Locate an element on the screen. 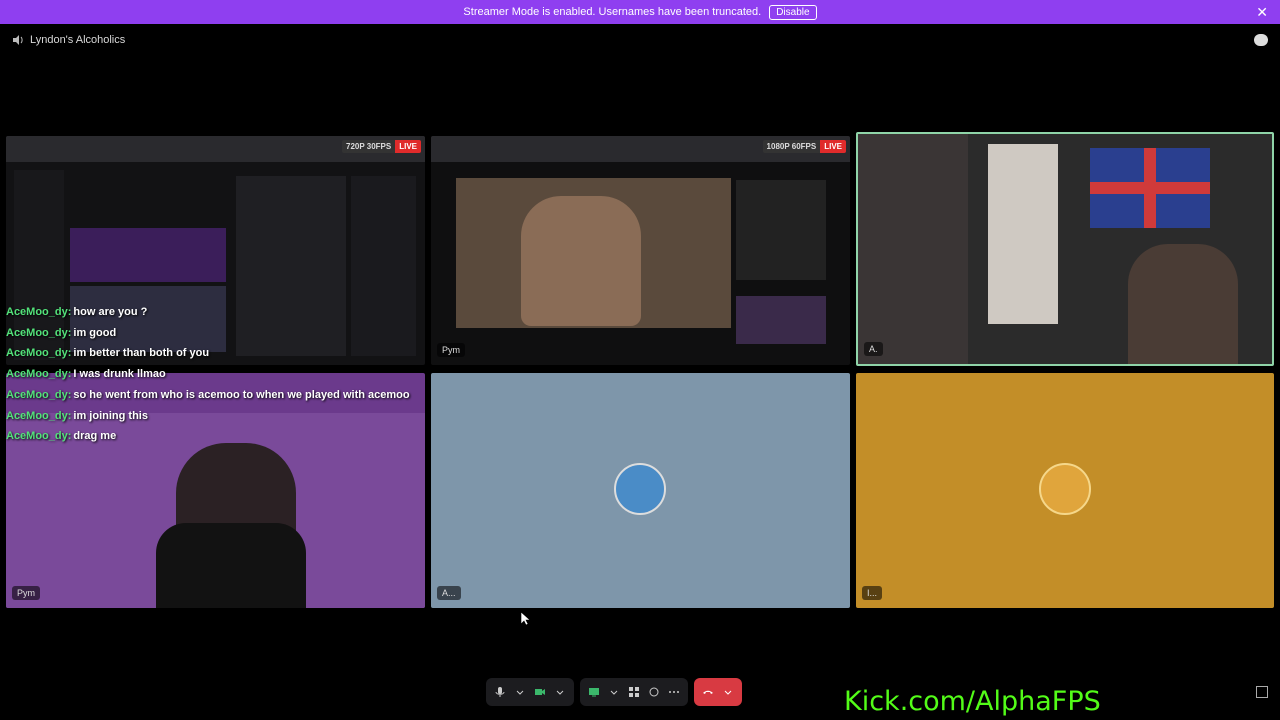  chat-message: AceMoo_dy: drag me is located at coordinates (61, 436).